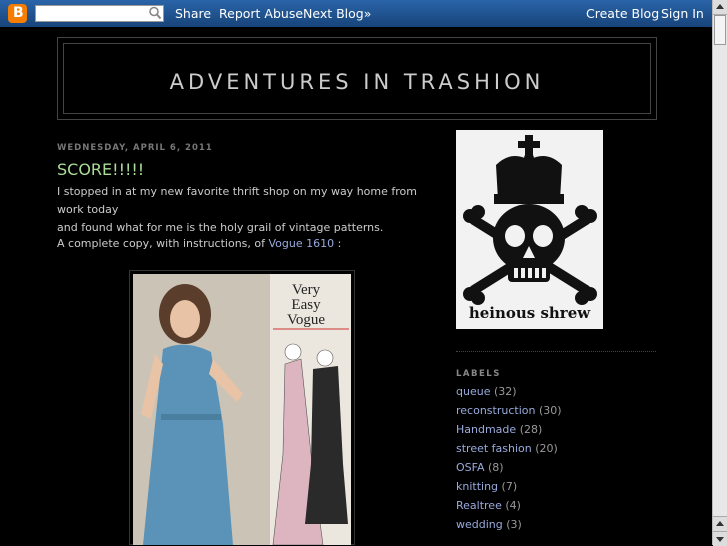 Image resolution: width=727 pixels, height=546 pixels. Describe the element at coordinates (513, 505) in the screenshot. I see `label-count: (4)` at that location.